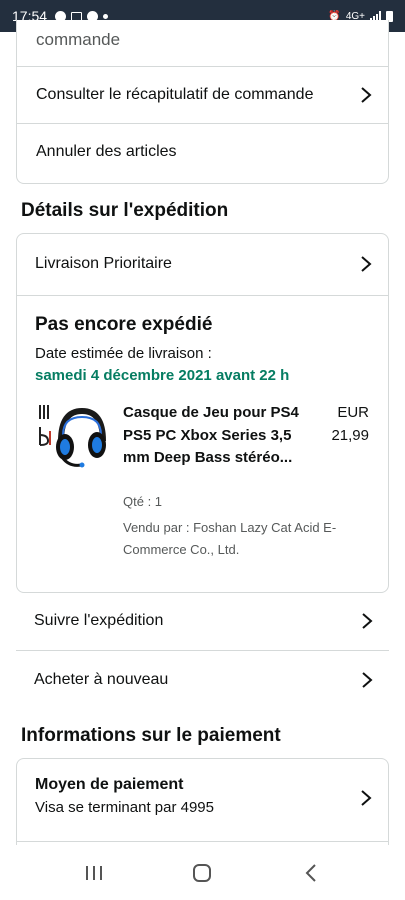 The height and width of the screenshot is (900, 405). I want to click on shipment-status: Pas encore expédié, so click(124, 324).